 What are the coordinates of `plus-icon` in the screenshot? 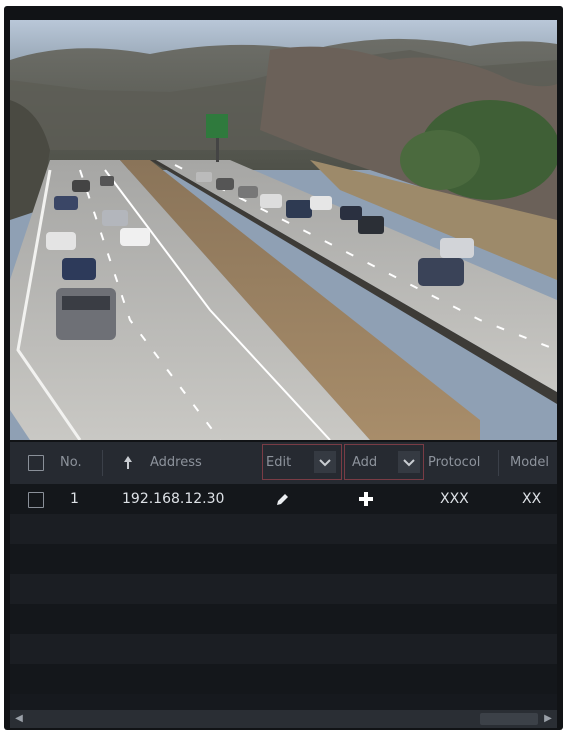 It's located at (366, 499).